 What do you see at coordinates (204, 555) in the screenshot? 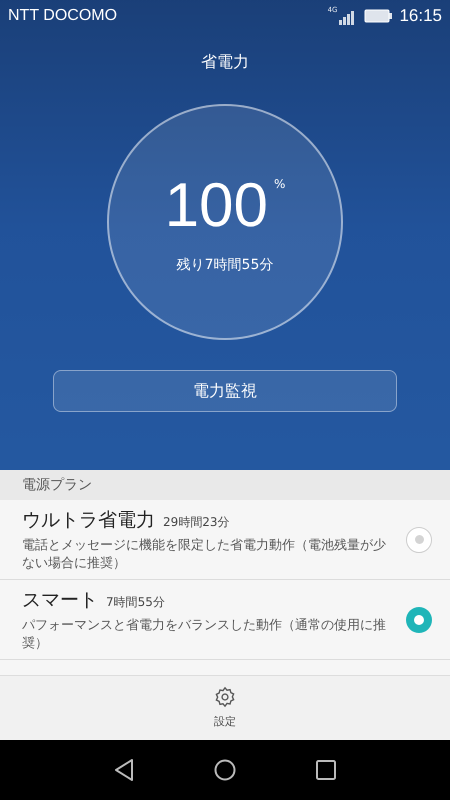
I see `plan-description: 電話とメッセージに機能を限定した省電力動作（電池残量が少ない場合に推奨）` at bounding box center [204, 555].